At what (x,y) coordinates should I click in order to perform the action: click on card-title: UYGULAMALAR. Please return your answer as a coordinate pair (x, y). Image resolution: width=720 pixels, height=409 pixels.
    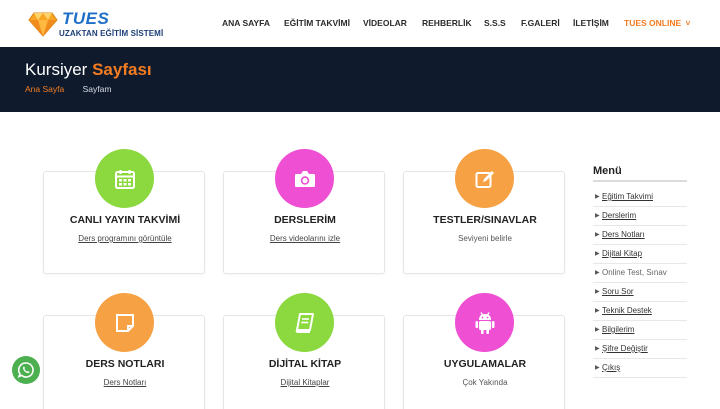
    Looking at the image, I should click on (485, 364).